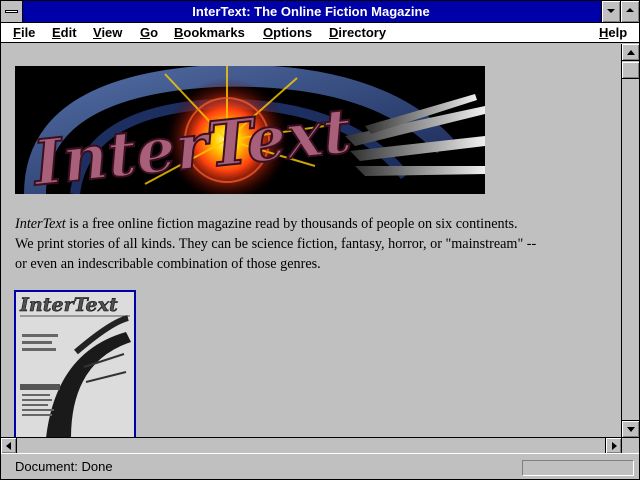 This screenshot has height=480, width=640. What do you see at coordinates (610, 11) in the screenshot?
I see `minimize-icon` at bounding box center [610, 11].